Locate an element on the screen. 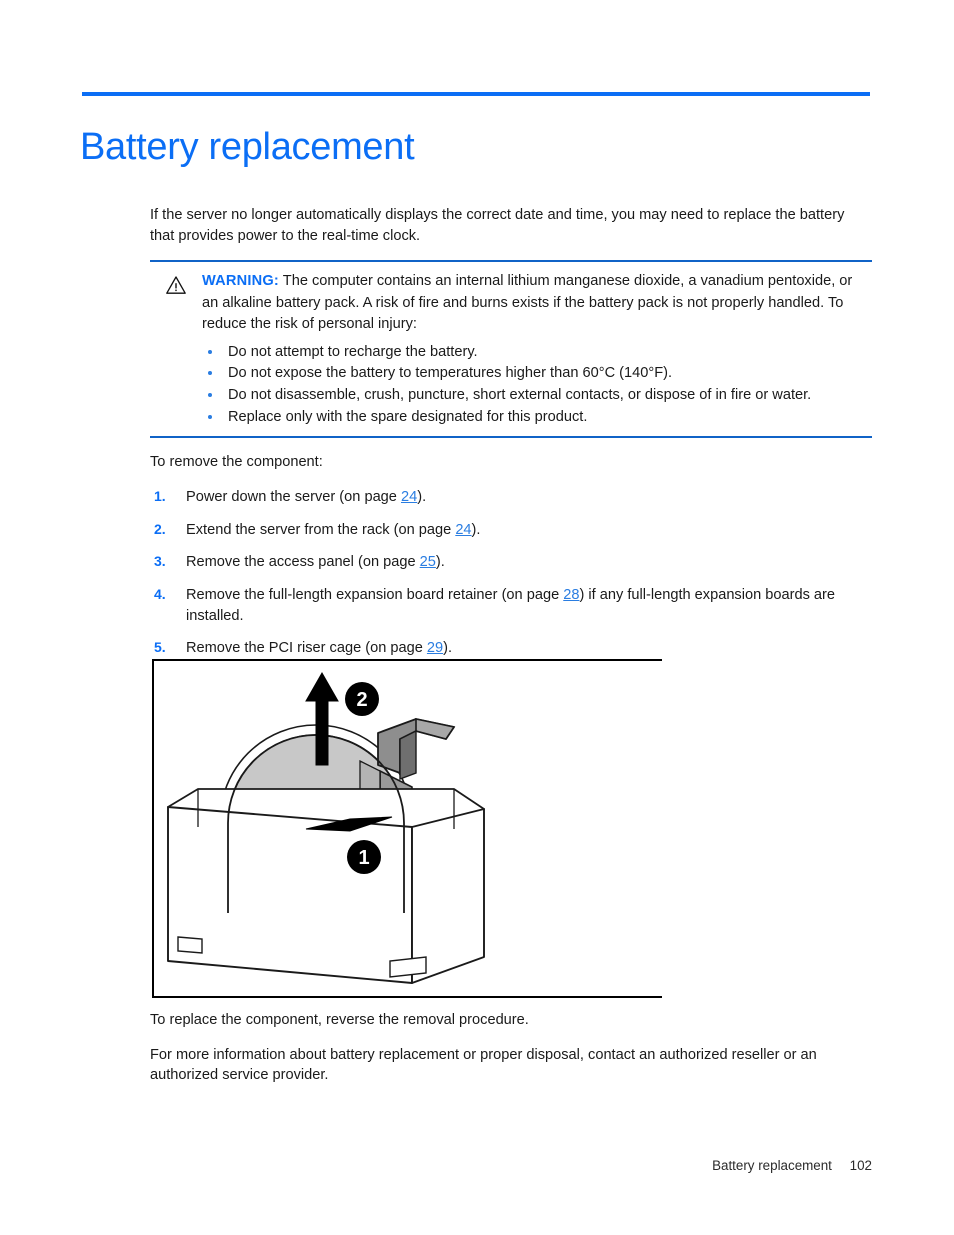 This screenshot has height=1235, width=954. battery-removal-illustration: 2 1 is located at coordinates (407, 828).